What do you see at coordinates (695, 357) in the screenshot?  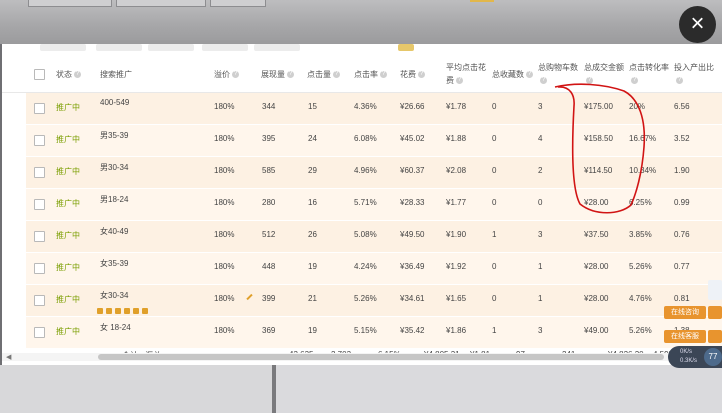 I see `network-monitor-widget: 0K/s 0.3K/s 77` at bounding box center [695, 357].